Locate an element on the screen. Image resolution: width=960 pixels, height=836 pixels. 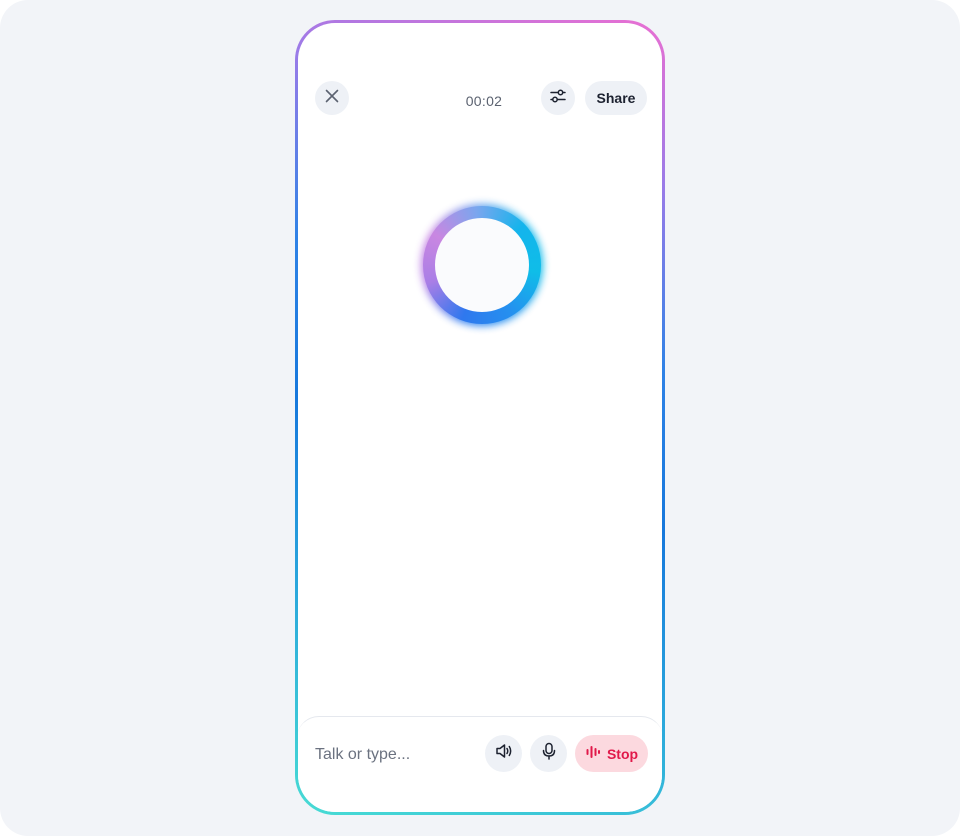
session-timer: 00:02 is located at coordinates (484, 101).